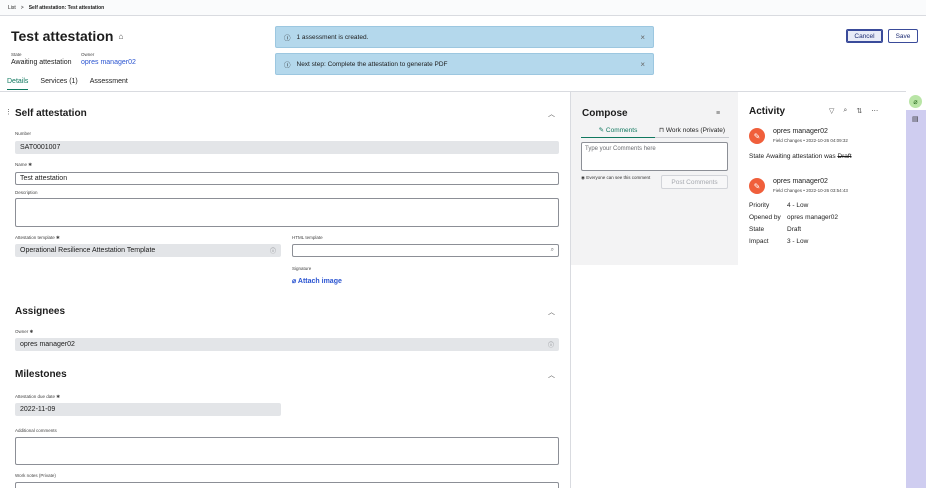 Image resolution: width=926 pixels, height=488 pixels. Describe the element at coordinates (58, 84) in the screenshot. I see `tab-services: Services (1)` at that location.